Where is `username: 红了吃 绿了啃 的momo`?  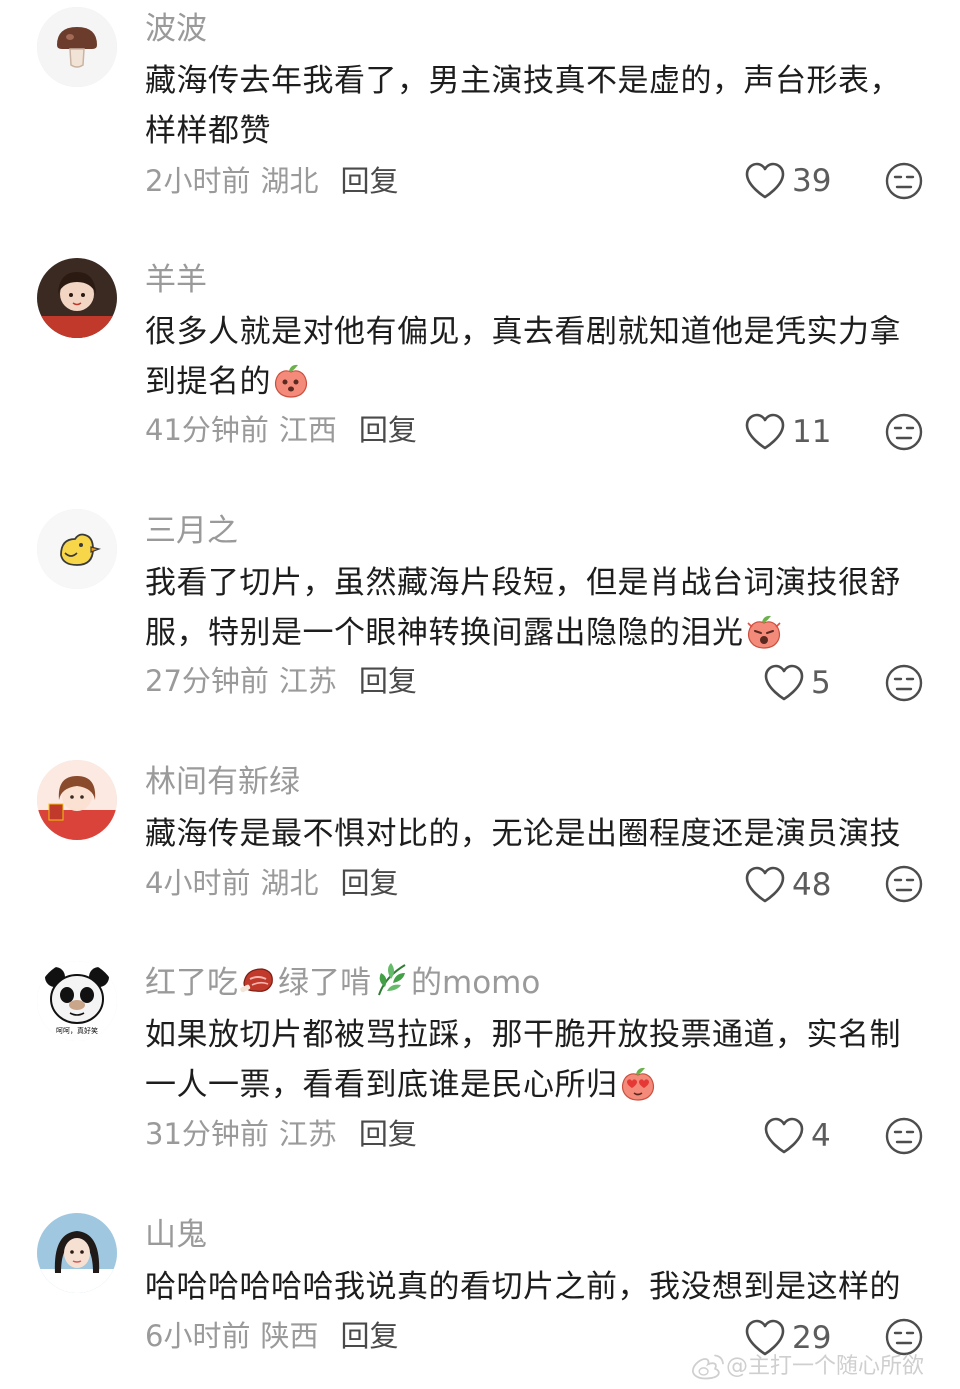 username: 红了吃 绿了啃 的momo is located at coordinates (342, 983).